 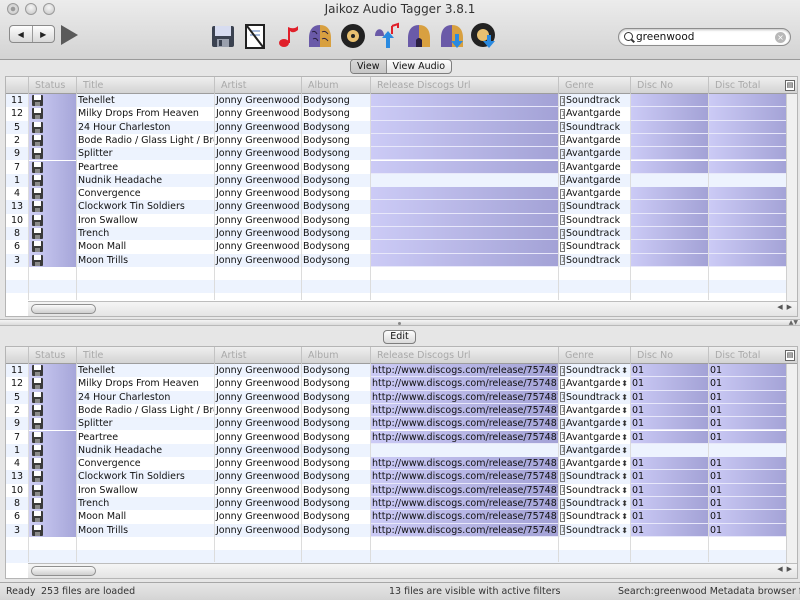 What do you see at coordinates (17, 220) in the screenshot?
I see `track-number-cell: 10` at bounding box center [17, 220].